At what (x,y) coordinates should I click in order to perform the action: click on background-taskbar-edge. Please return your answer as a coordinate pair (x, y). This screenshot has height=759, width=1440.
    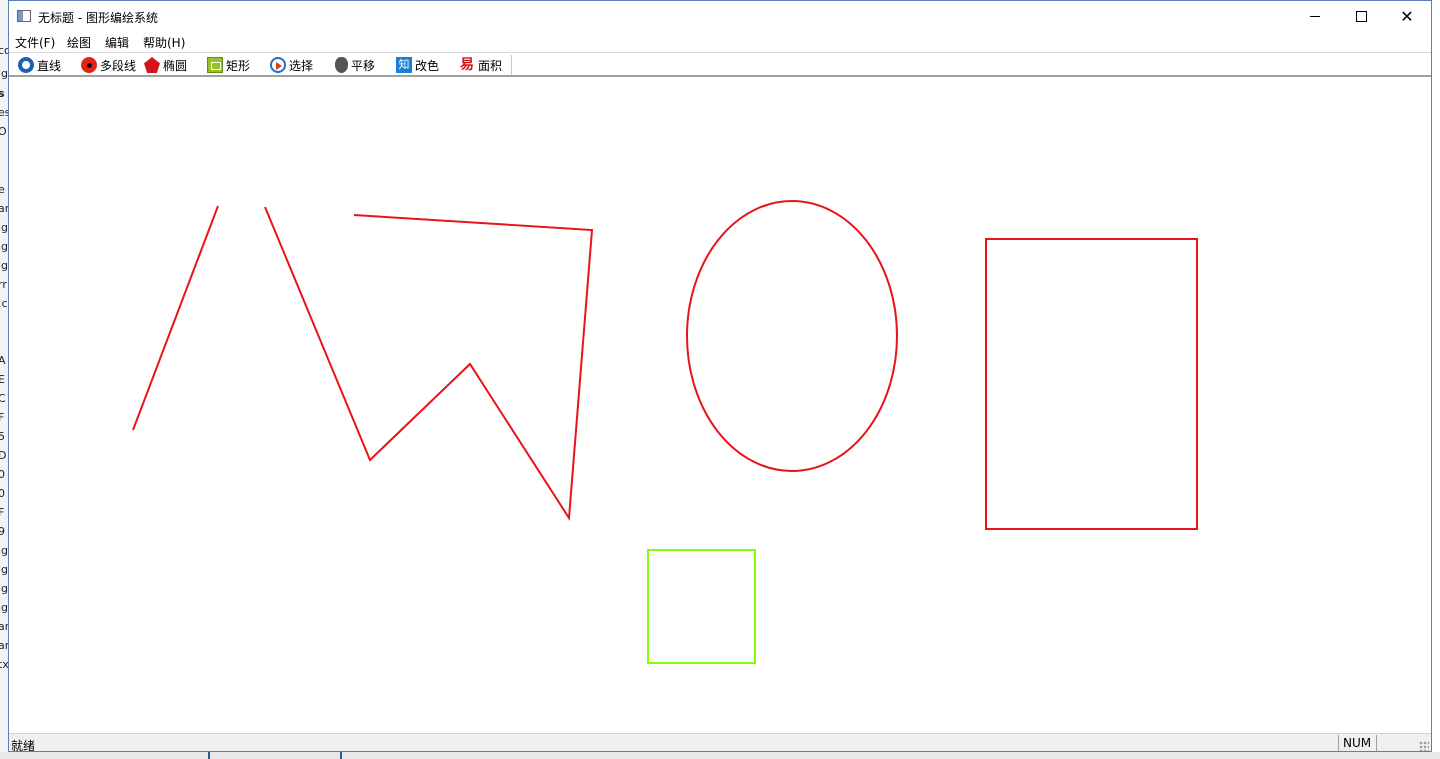
    Looking at the image, I should click on (720, 755).